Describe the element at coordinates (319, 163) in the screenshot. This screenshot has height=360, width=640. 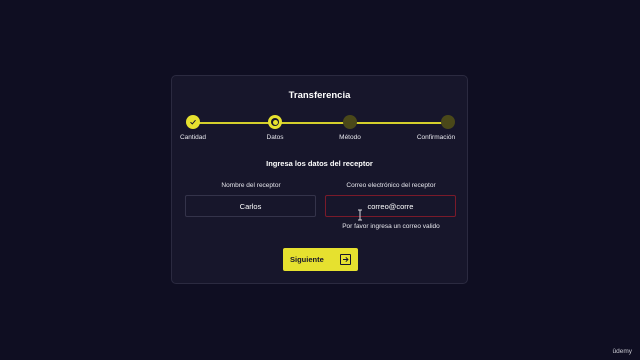
I see `form-subtitle: Ingresa los datos del receptor` at that location.